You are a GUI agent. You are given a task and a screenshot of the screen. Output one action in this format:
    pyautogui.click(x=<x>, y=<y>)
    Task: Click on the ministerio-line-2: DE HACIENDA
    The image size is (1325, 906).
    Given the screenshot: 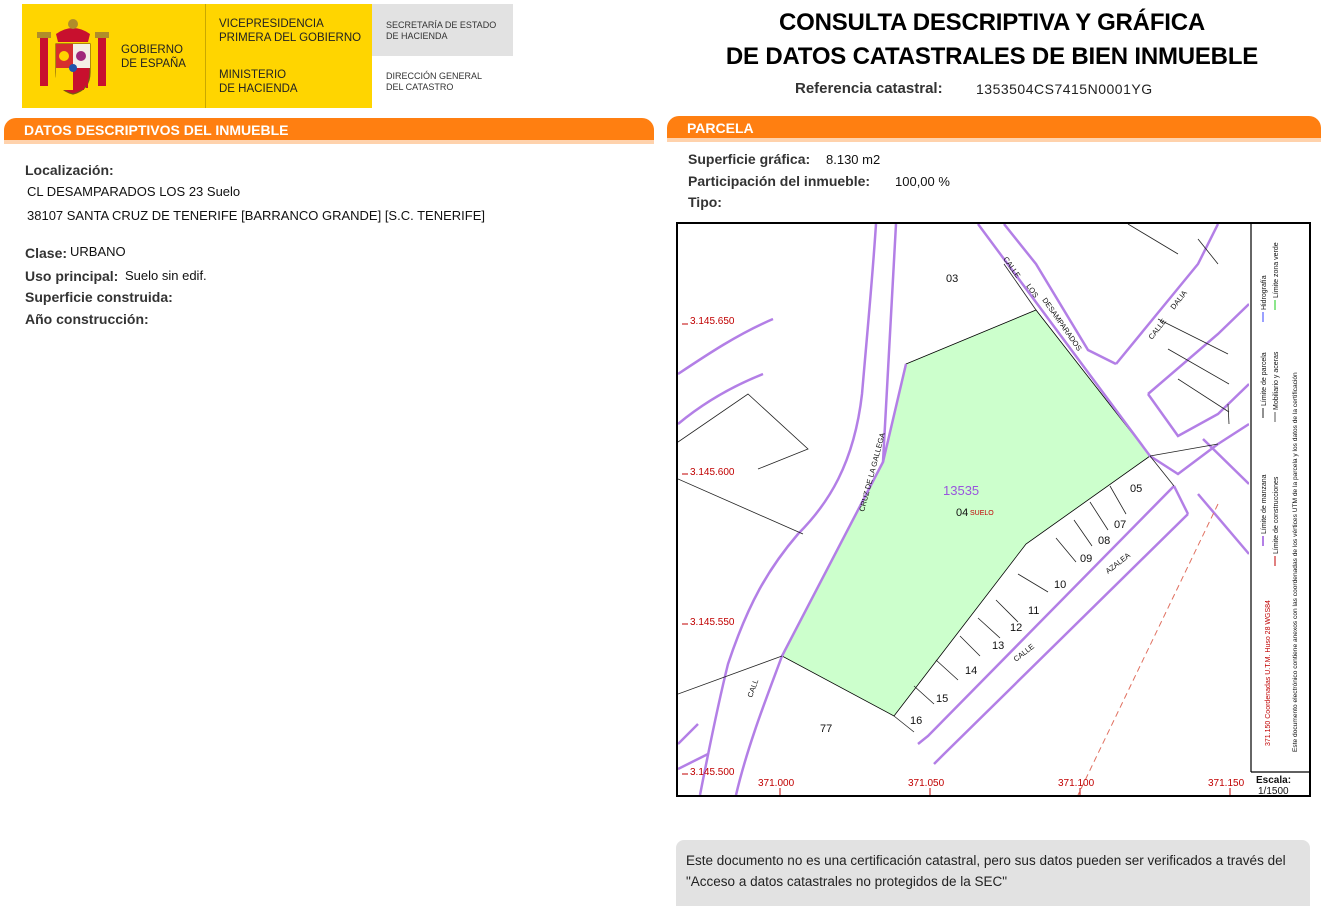 What is the action you would take?
    pyautogui.click(x=258, y=89)
    